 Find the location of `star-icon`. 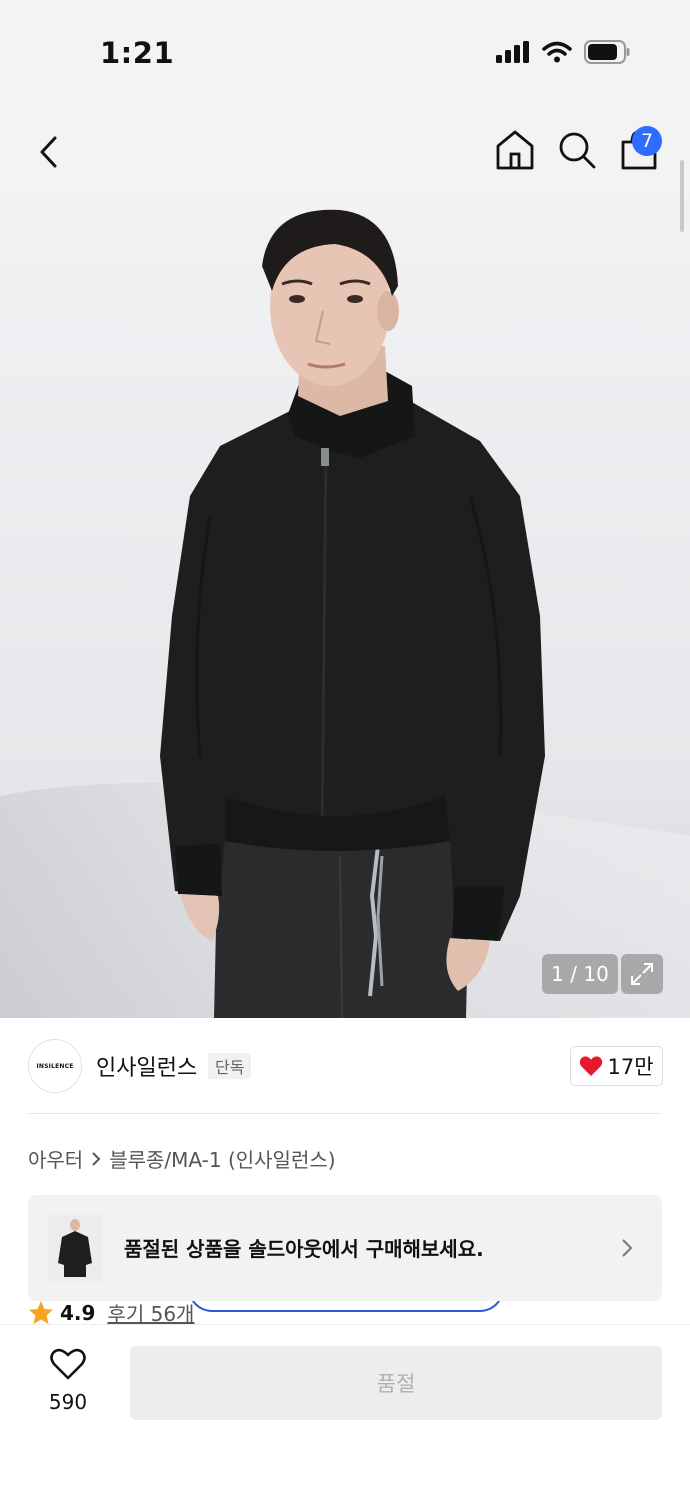

star-icon is located at coordinates (41, 1312).